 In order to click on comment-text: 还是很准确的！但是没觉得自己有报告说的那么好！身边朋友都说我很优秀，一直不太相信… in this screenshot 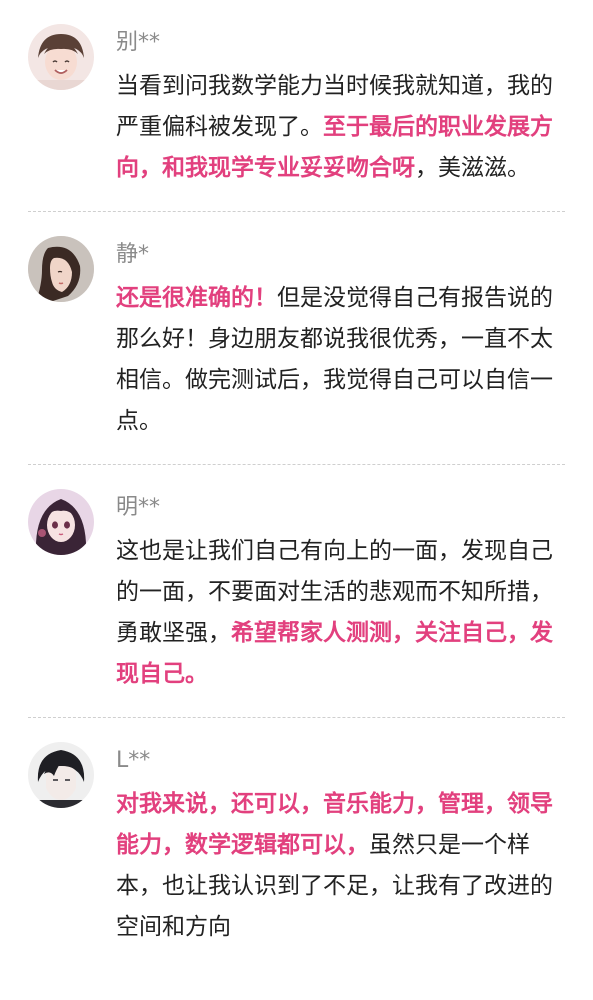, I will do `click(340, 360)`.